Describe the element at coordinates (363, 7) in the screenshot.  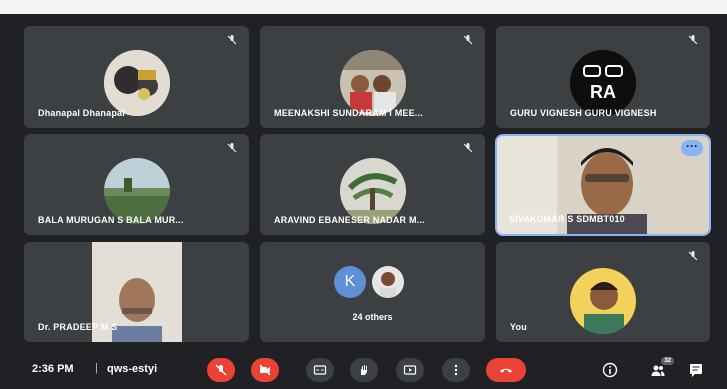
I see `top-edge` at that location.